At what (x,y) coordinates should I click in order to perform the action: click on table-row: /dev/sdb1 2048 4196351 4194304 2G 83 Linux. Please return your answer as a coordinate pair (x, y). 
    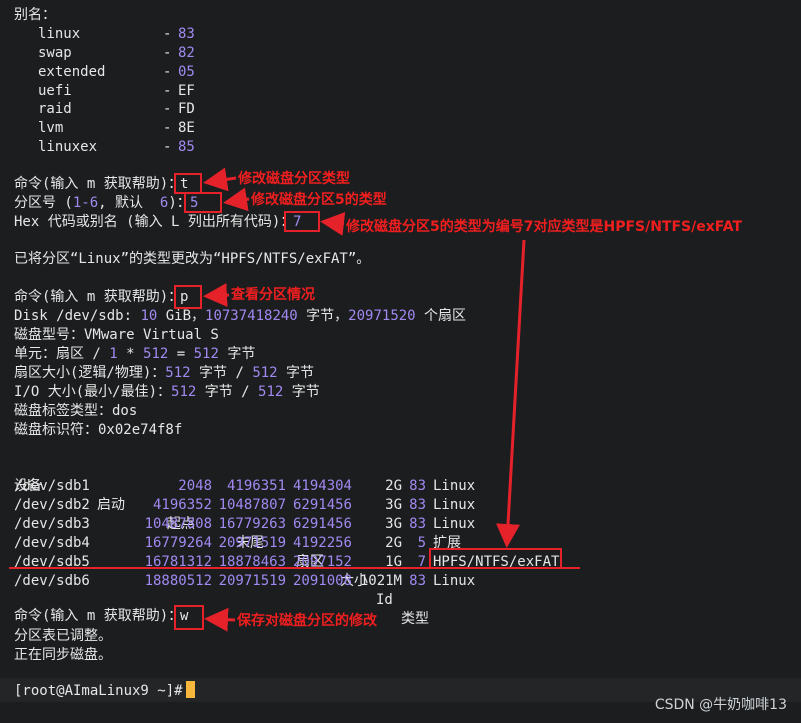
    Looking at the image, I should click on (400, 486).